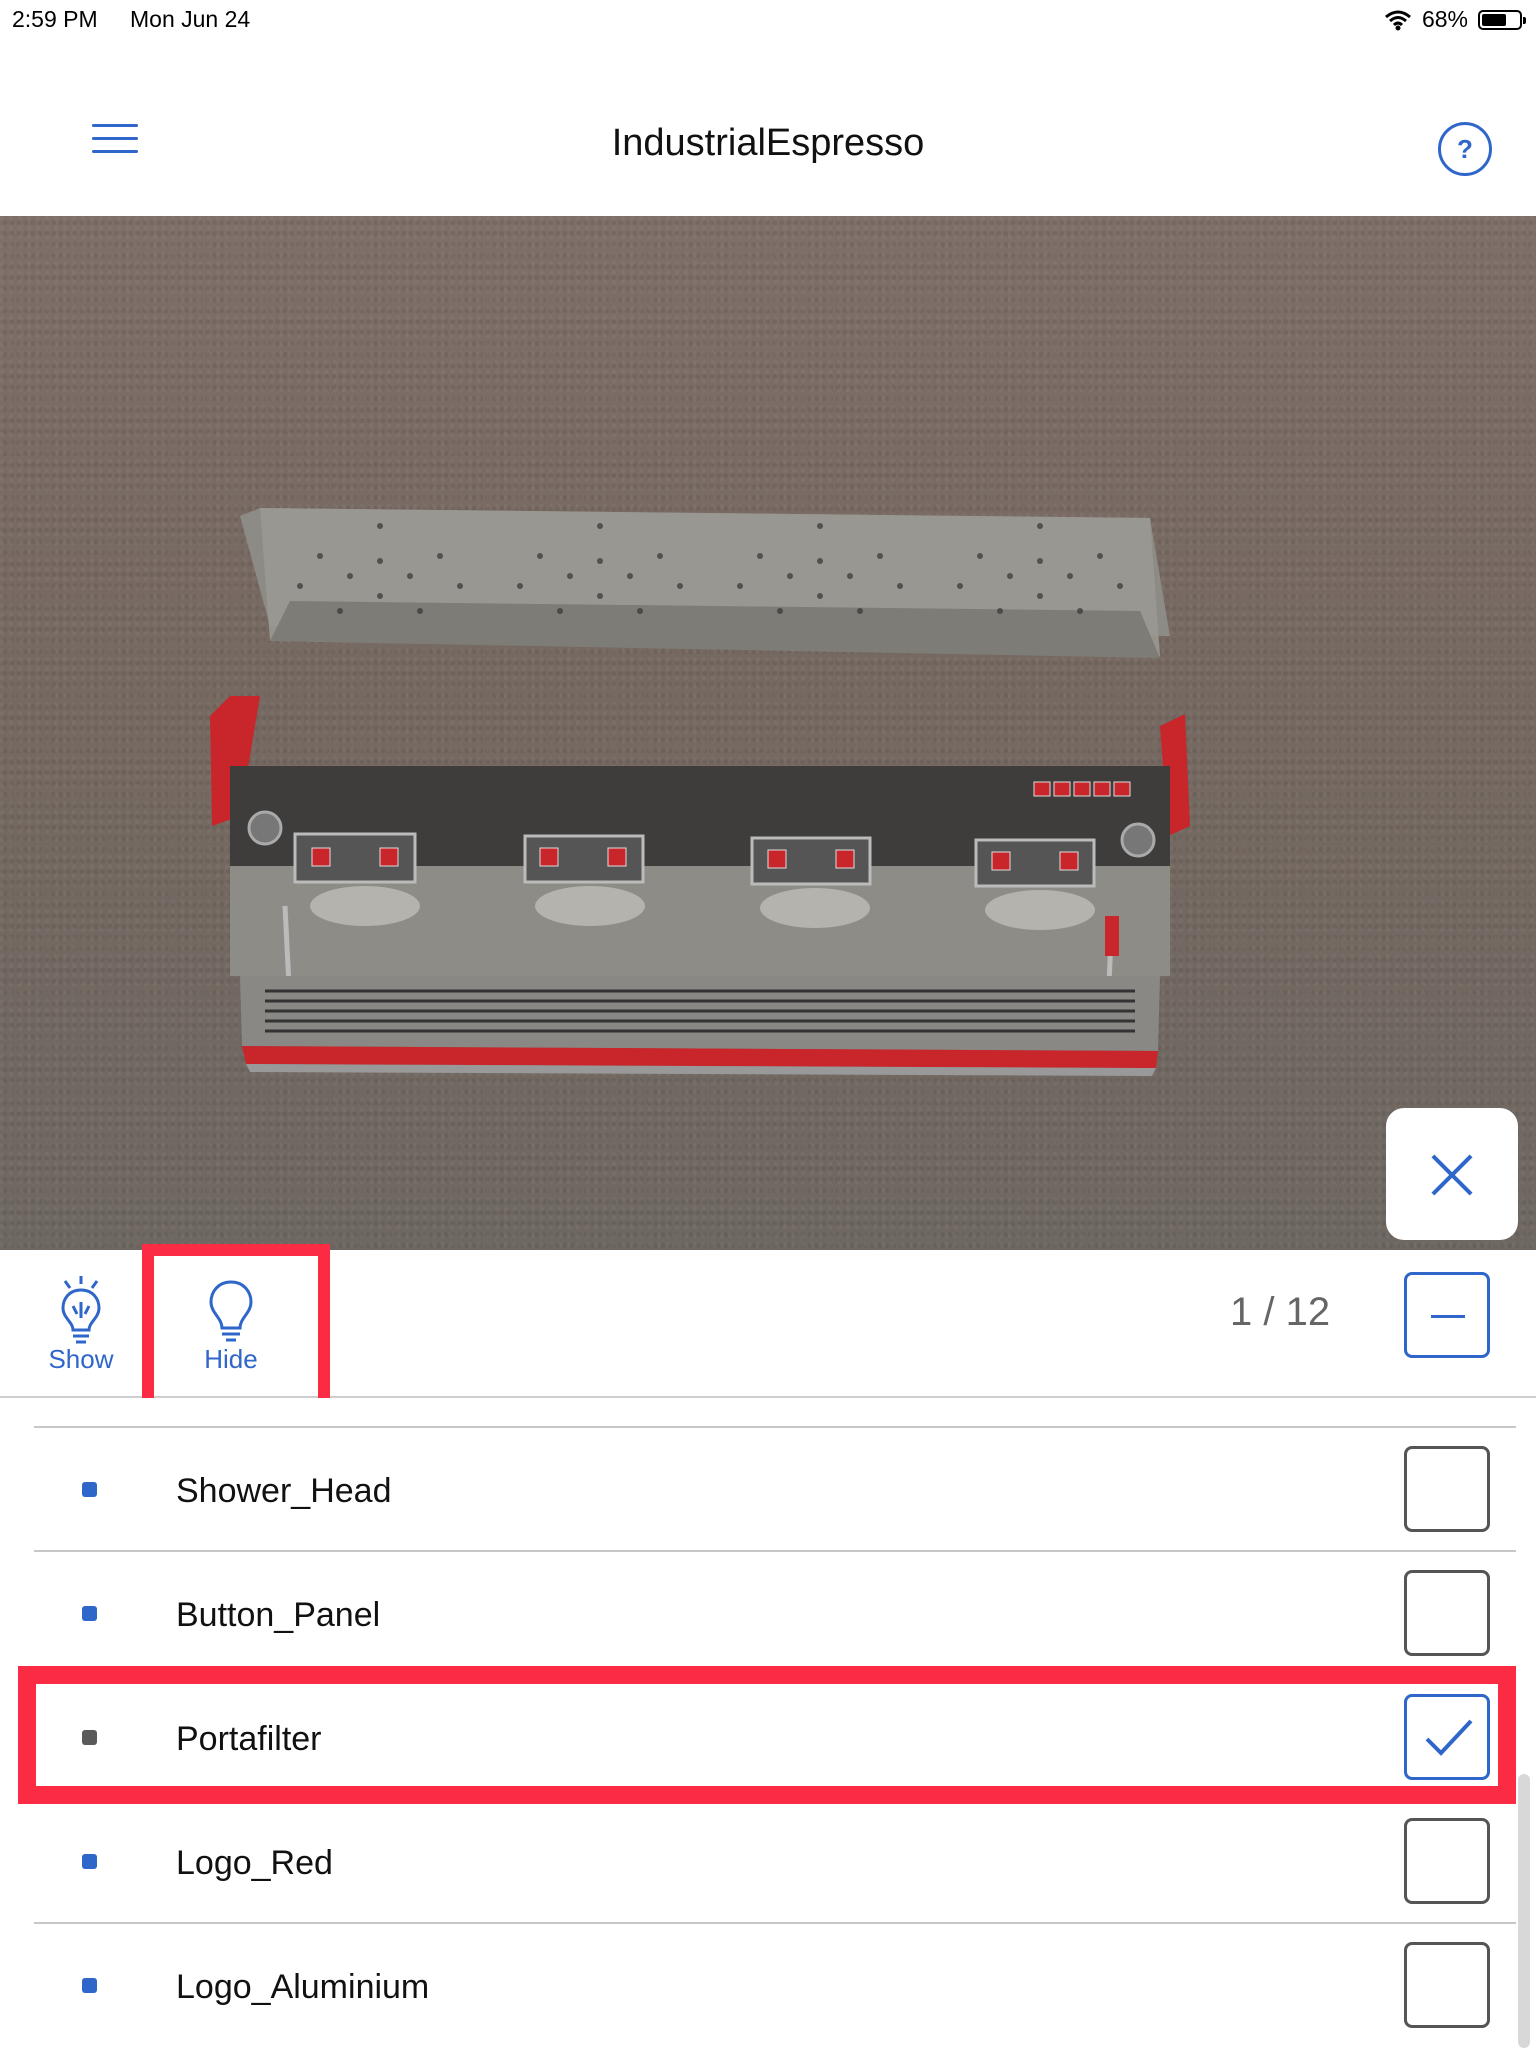  I want to click on minus-icon, so click(1447, 1315).